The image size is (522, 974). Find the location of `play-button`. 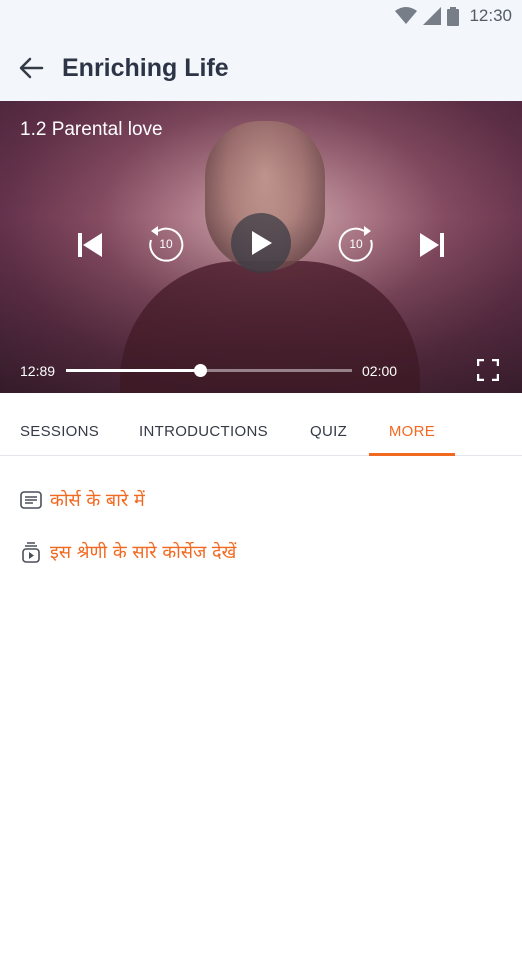

play-button is located at coordinates (261, 243).